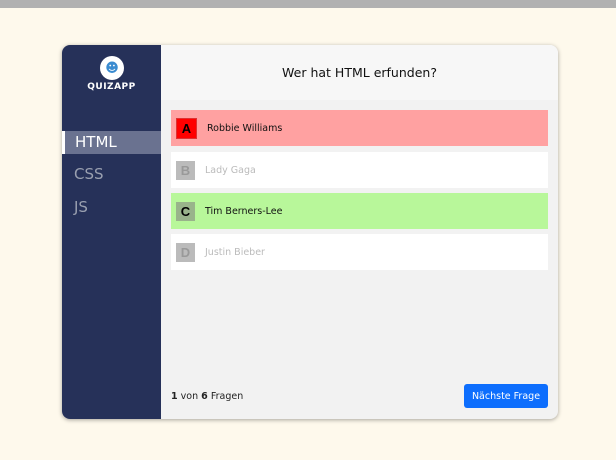 The image size is (616, 460). Describe the element at coordinates (359, 211) in the screenshot. I see `answer-c: C Tim Berners-Lee` at that location.